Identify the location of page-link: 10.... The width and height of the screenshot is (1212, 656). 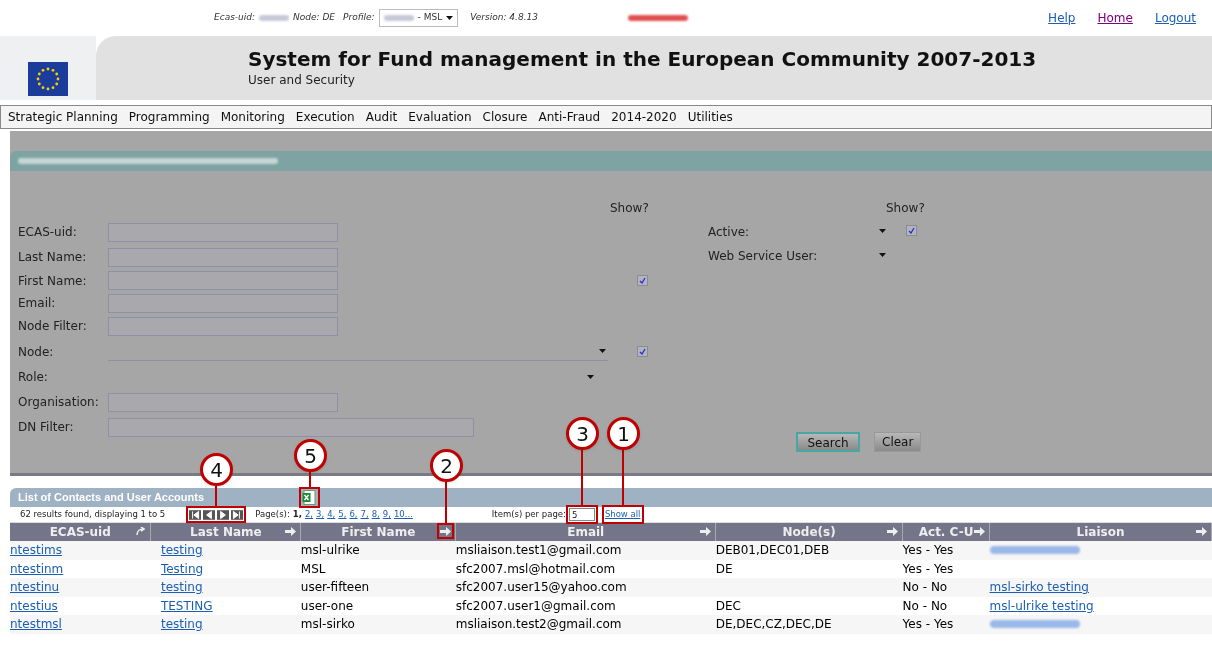
(403, 514).